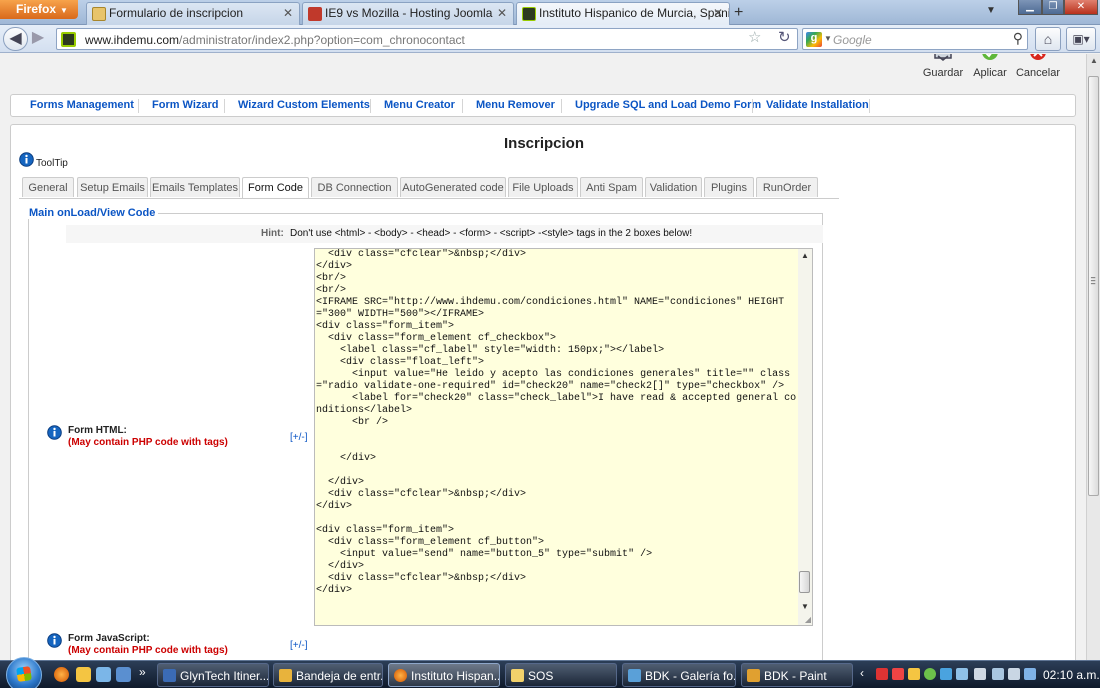 This screenshot has width=1100, height=688. Describe the element at coordinates (998, 674) in the screenshot. I see `network-icon` at that location.